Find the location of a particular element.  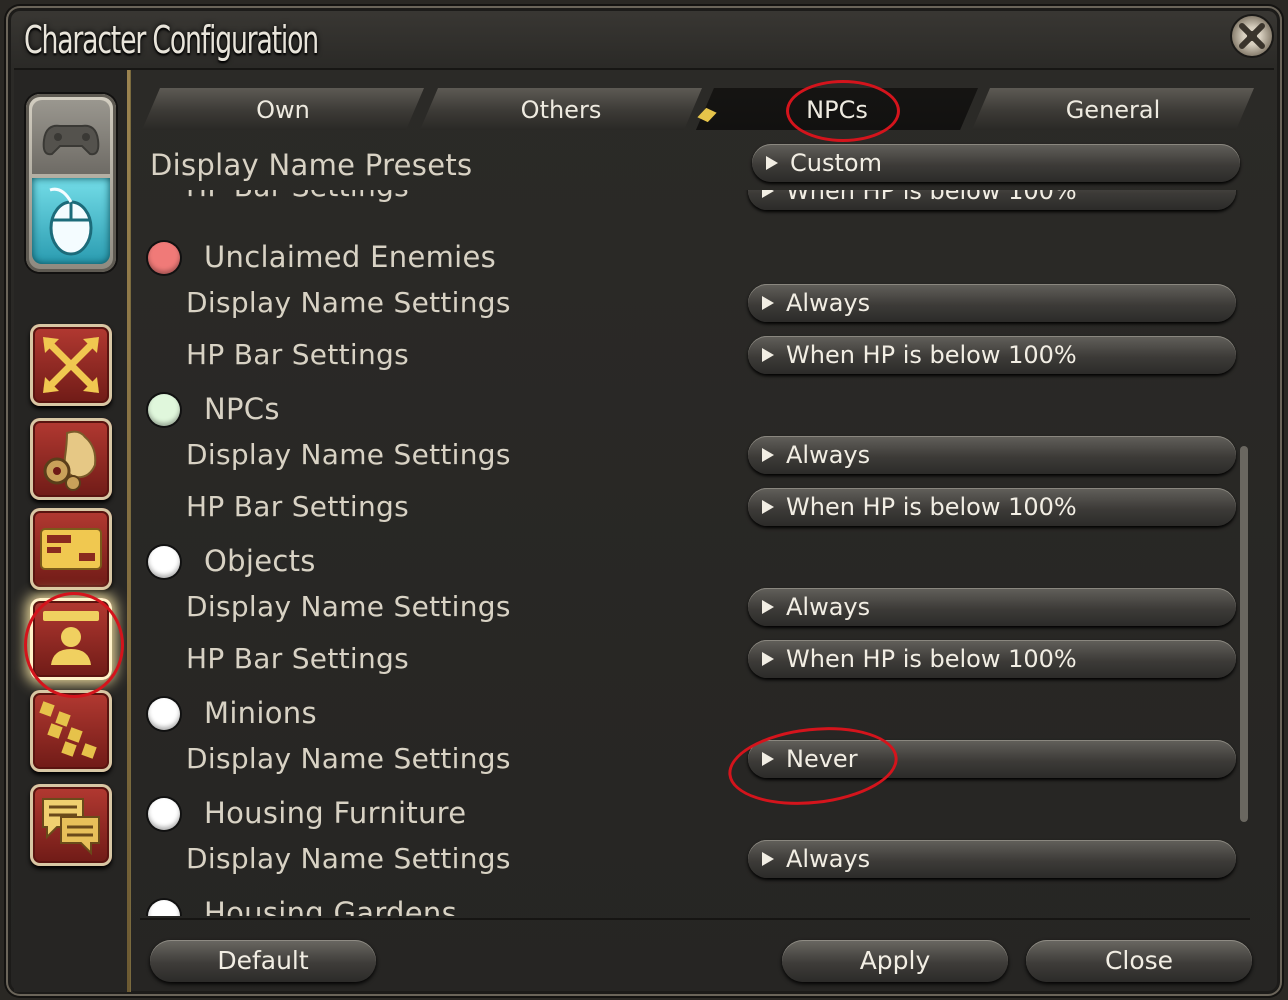

tab-own: Own is located at coordinates (283, 109).